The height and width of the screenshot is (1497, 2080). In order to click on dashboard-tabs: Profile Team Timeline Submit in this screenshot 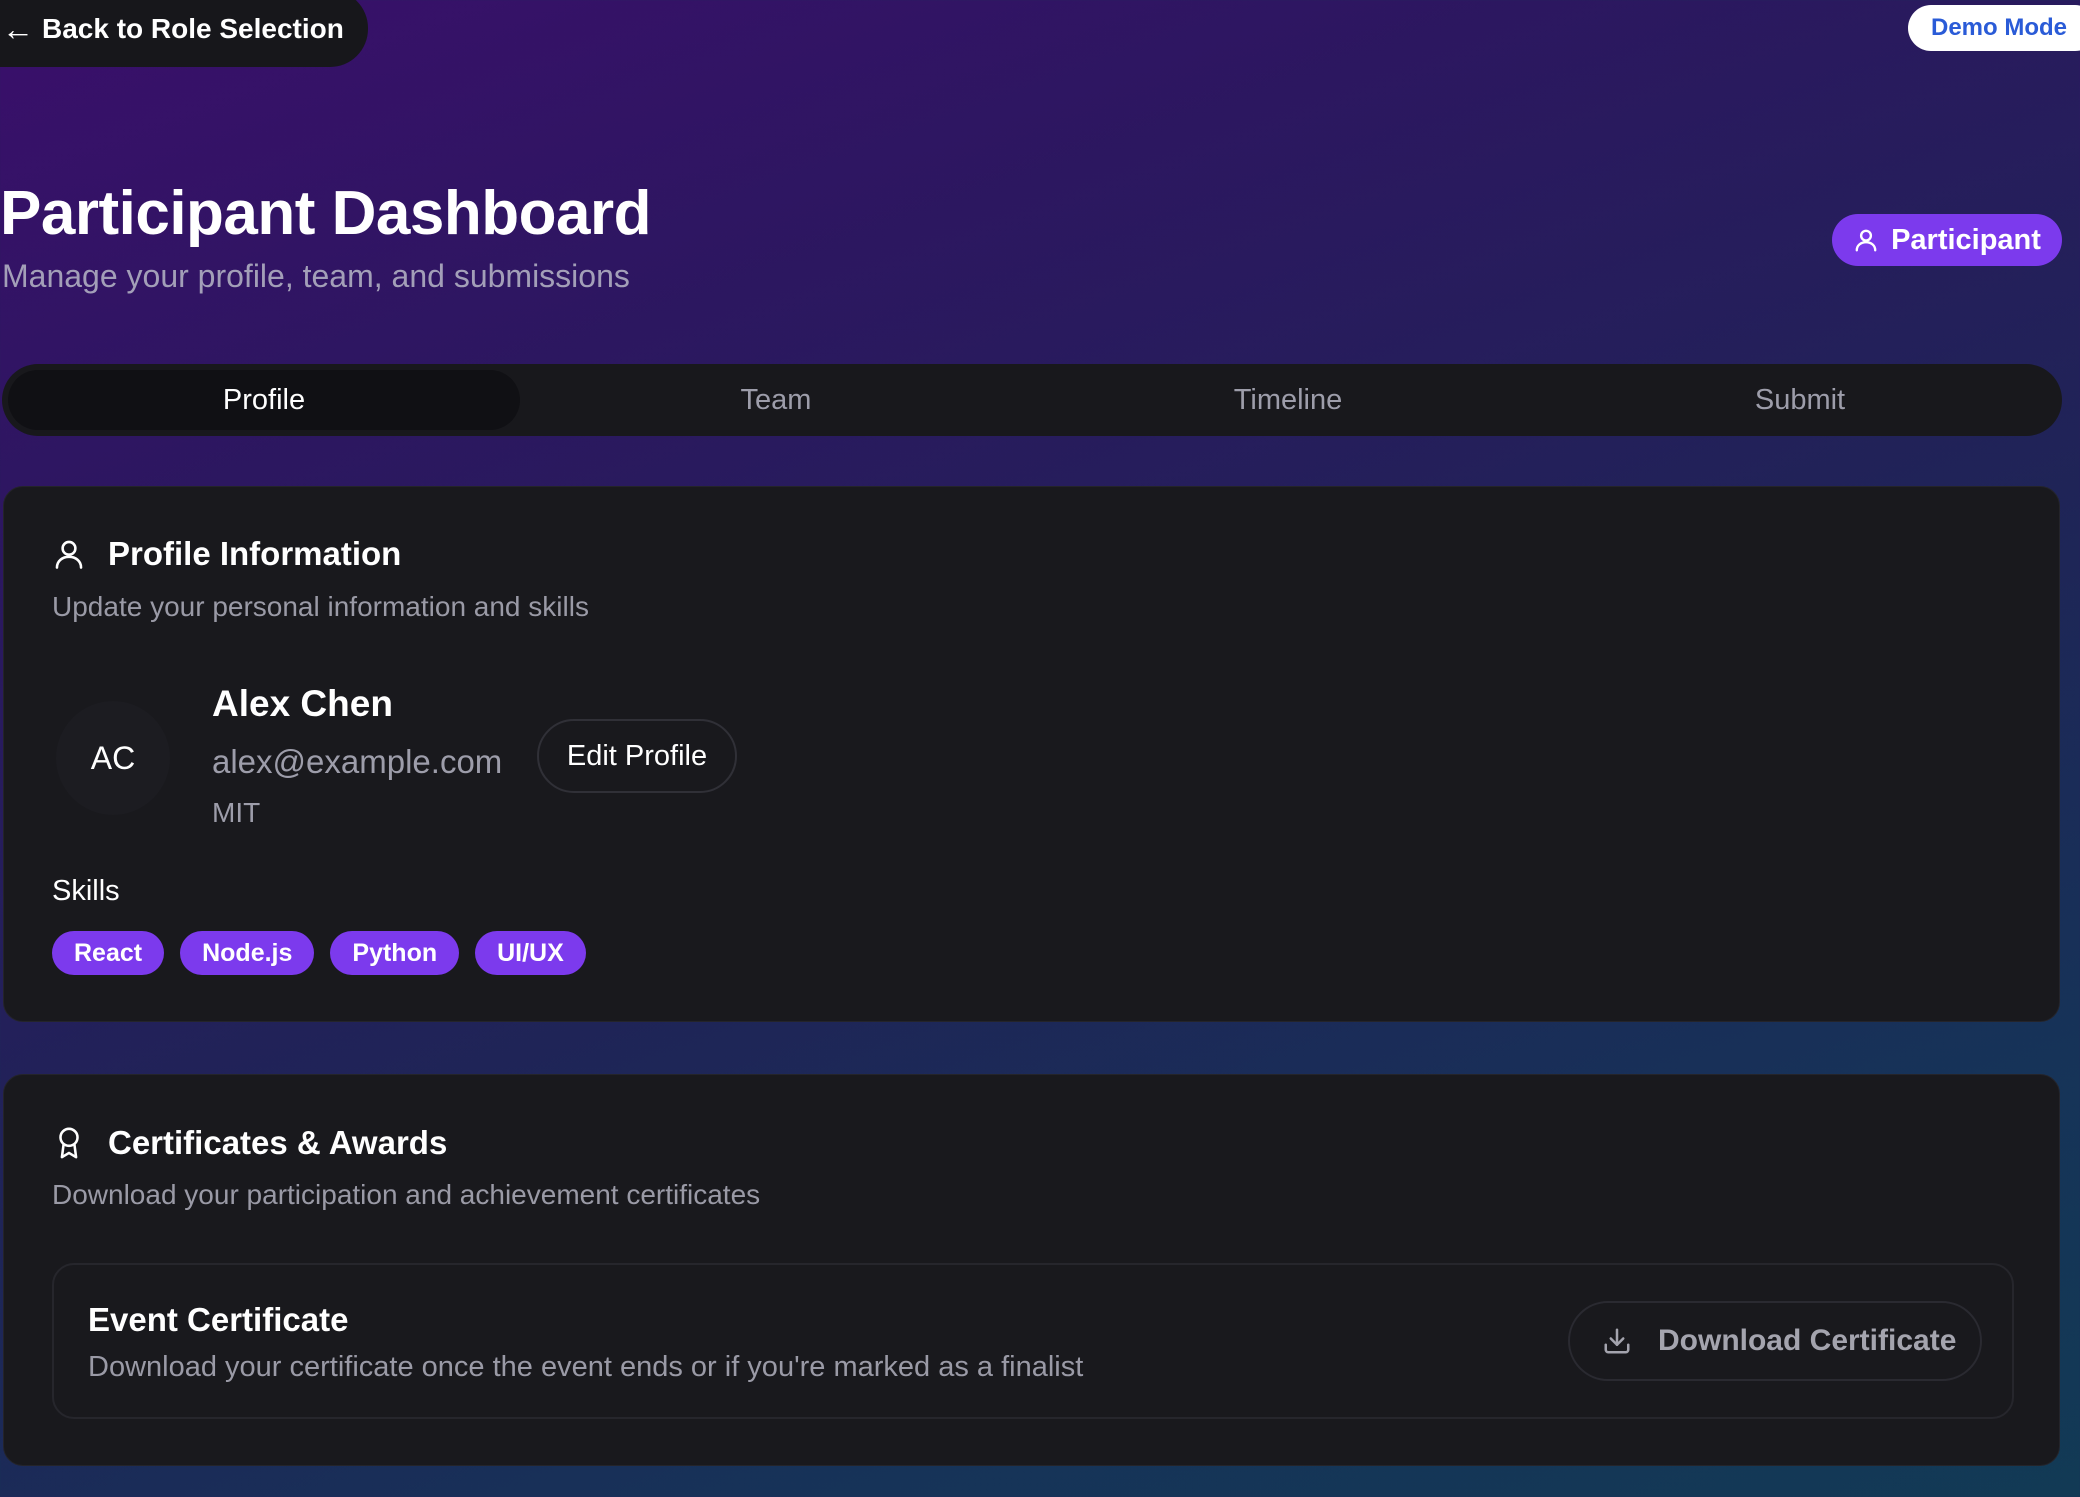, I will do `click(1032, 400)`.